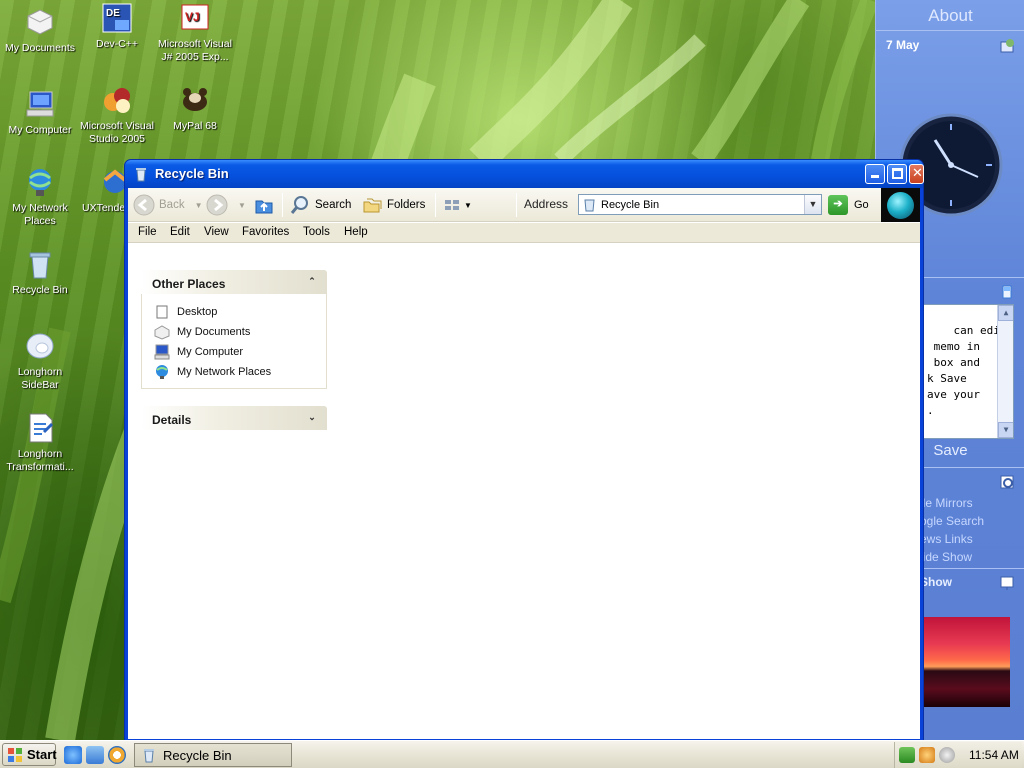 Image resolution: width=1024 pixels, height=768 pixels. I want to click on search-button: Search, so click(320, 205).